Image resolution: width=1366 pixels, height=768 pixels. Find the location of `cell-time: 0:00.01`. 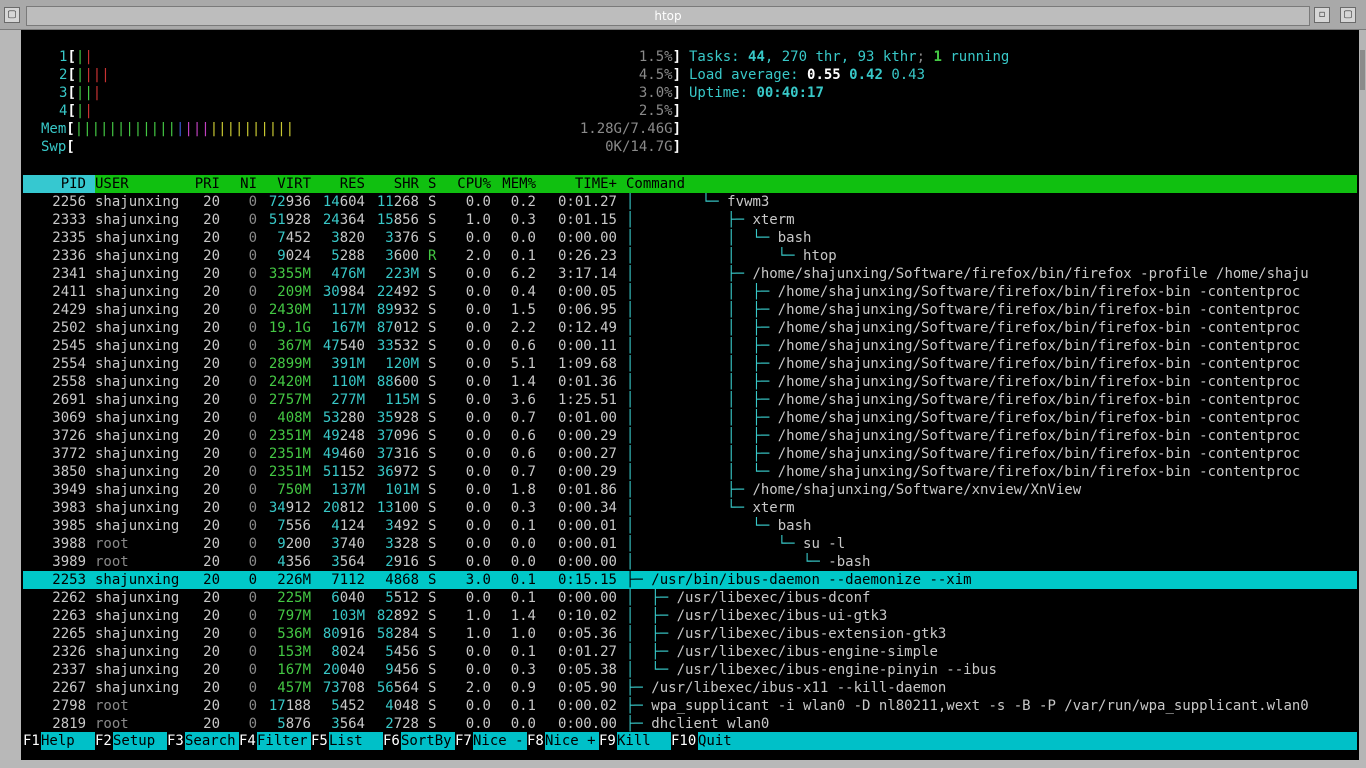

cell-time: 0:00.01 is located at coordinates (587, 544).